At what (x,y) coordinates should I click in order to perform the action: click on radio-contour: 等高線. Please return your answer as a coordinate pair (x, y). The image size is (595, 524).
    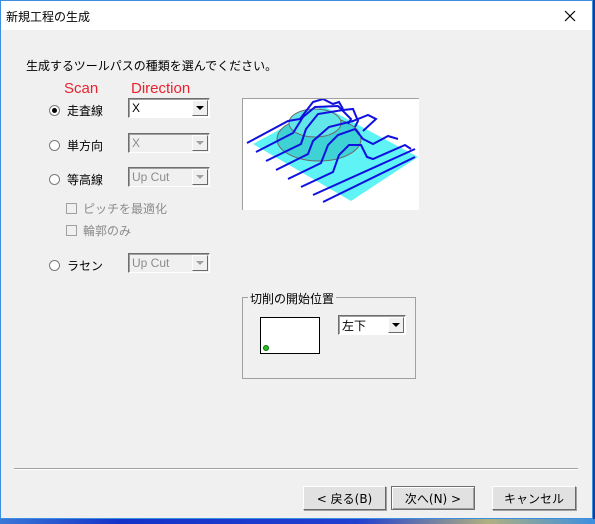
    Looking at the image, I should click on (76, 179).